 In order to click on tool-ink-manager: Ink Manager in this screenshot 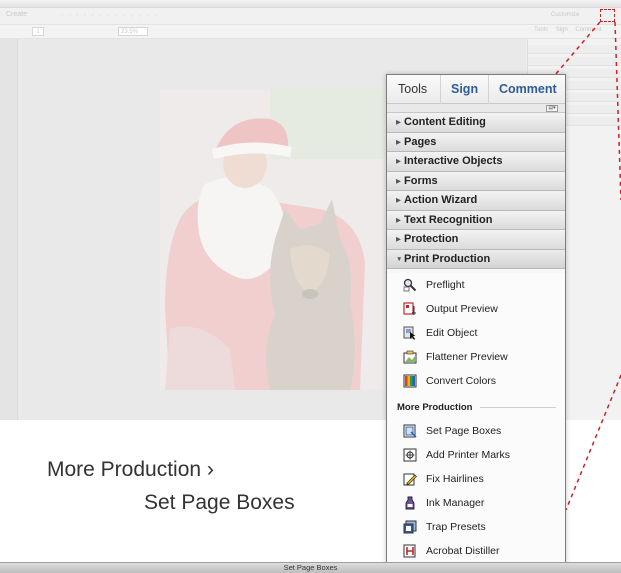, I will do `click(476, 503)`.